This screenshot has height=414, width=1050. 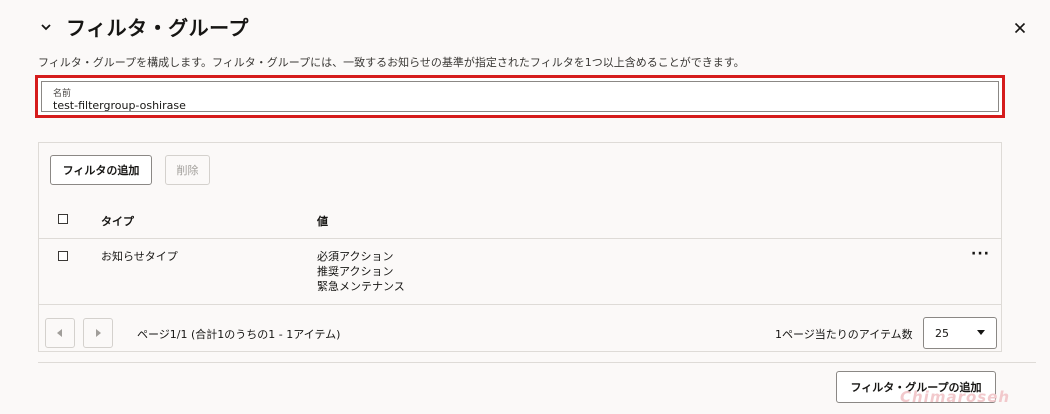 I want to click on name-field: 名前, so click(x=520, y=96).